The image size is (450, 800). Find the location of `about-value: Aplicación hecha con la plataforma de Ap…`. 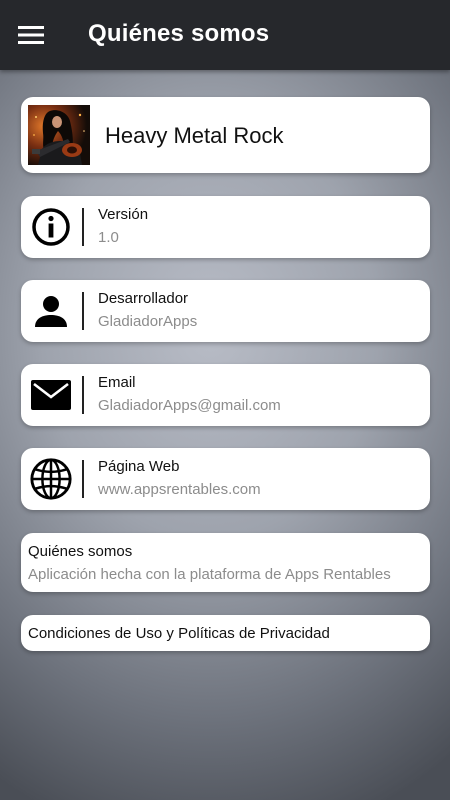

about-value: Aplicación hecha con la plataforma de Ap… is located at coordinates (209, 574).